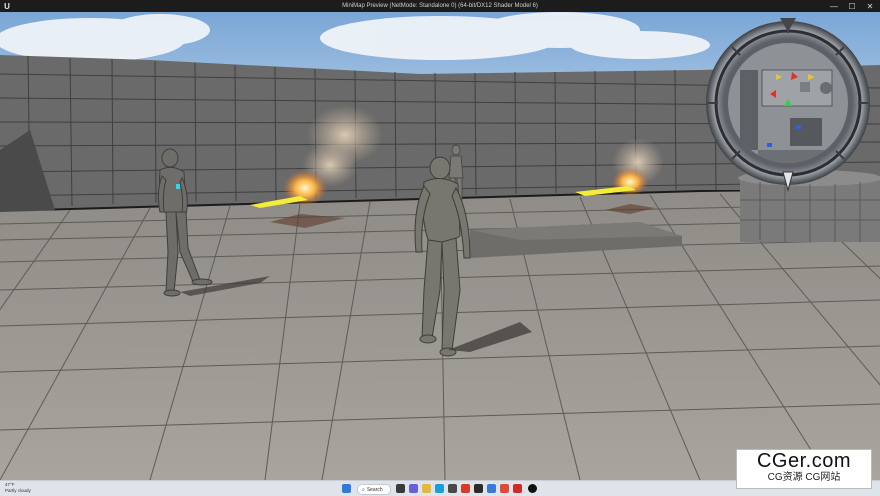 The width and height of the screenshot is (880, 496). What do you see at coordinates (413, 488) in the screenshot?
I see `chat-icon` at bounding box center [413, 488].